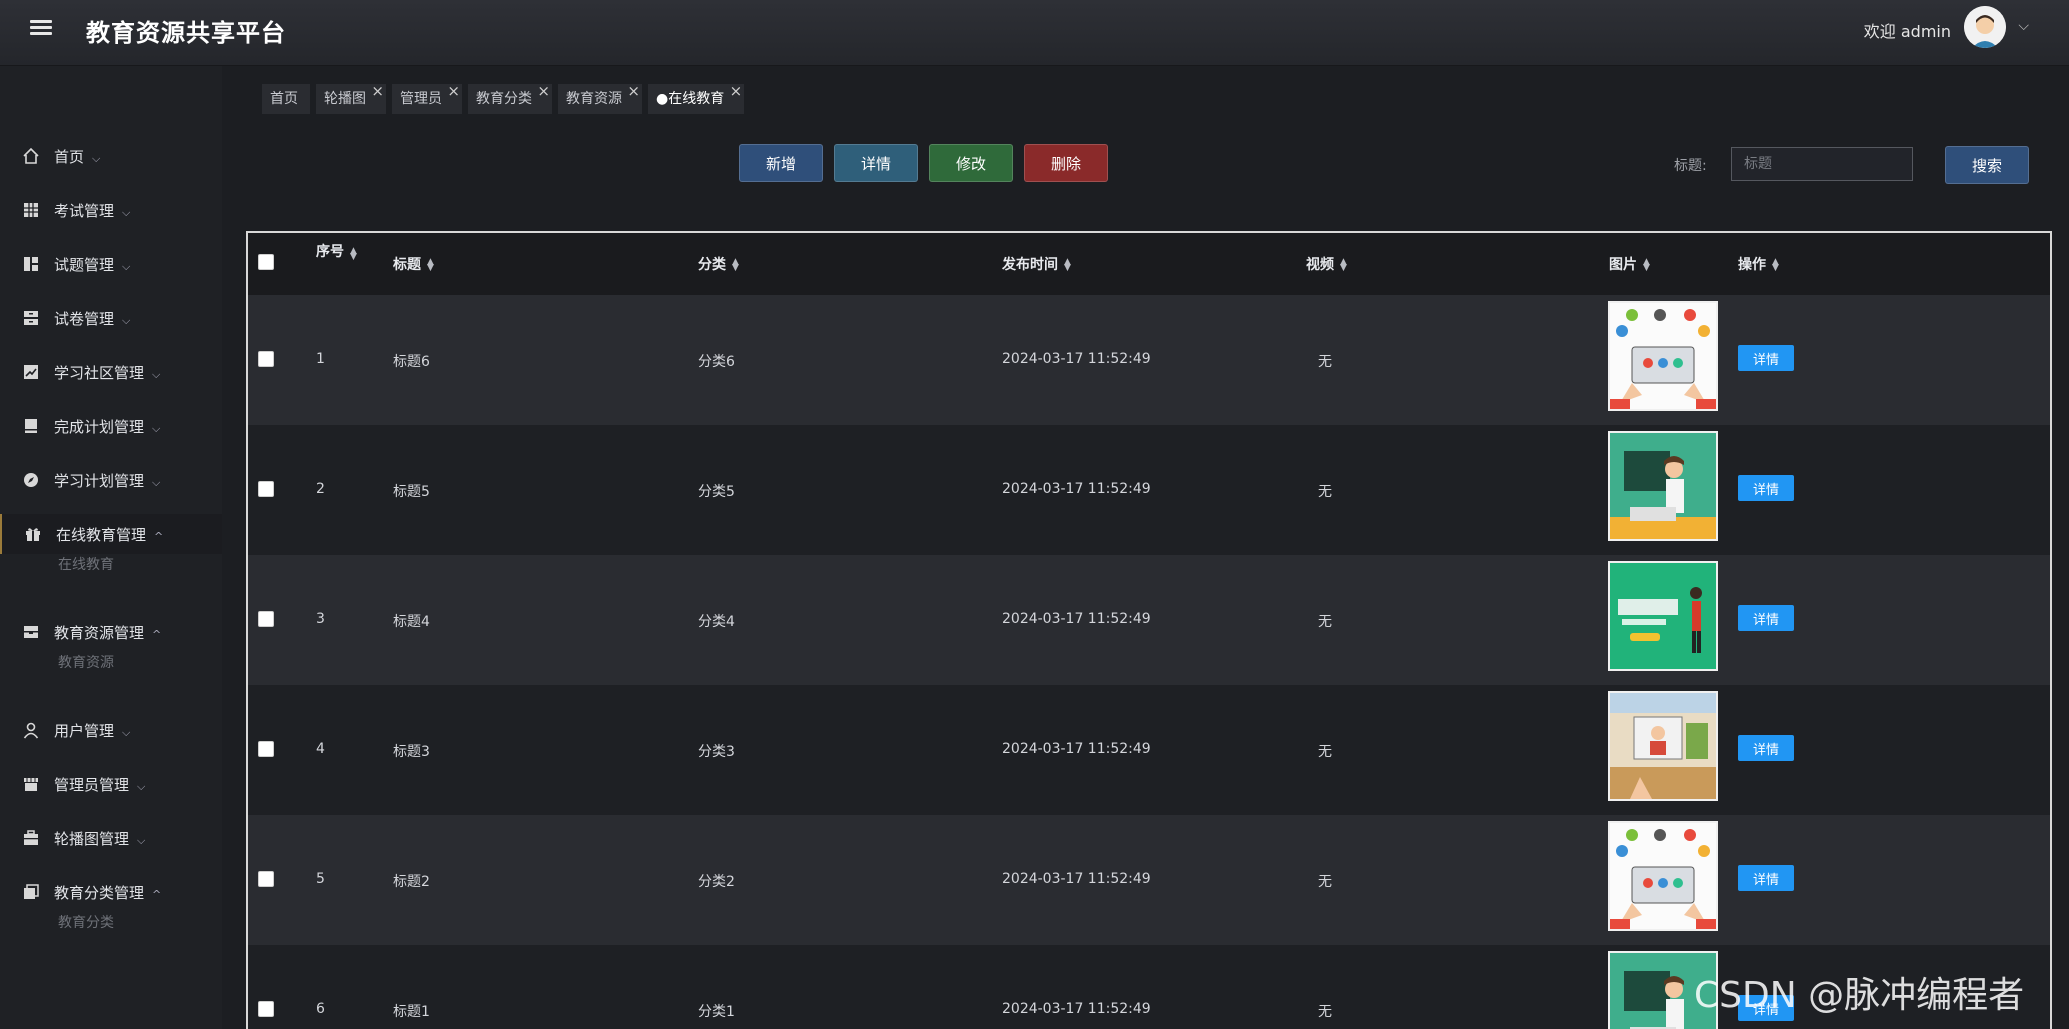  Describe the element at coordinates (31, 632) in the screenshot. I see `inbox-icon` at that location.